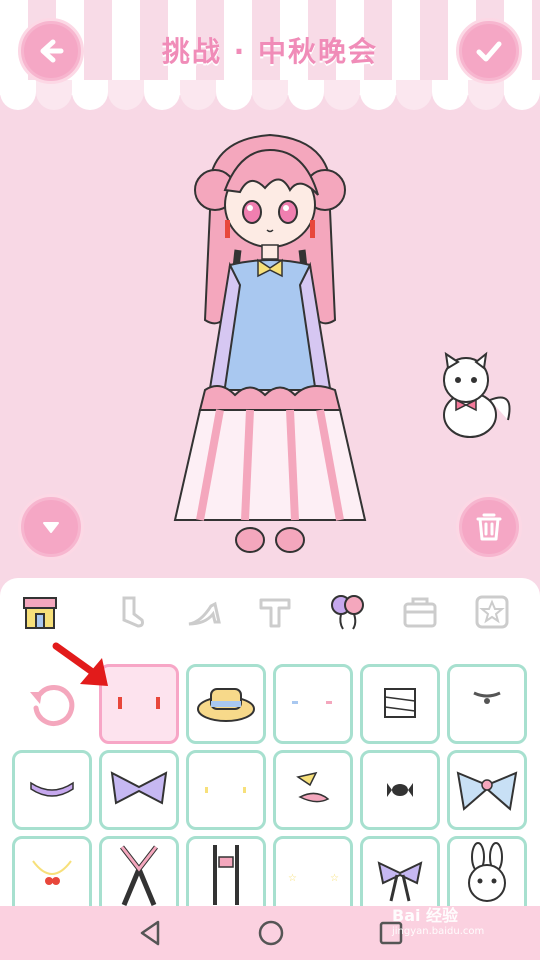 The height and width of the screenshot is (960, 540). Describe the element at coordinates (313, 787) in the screenshot. I see `candy-hairclip-icon` at that location.